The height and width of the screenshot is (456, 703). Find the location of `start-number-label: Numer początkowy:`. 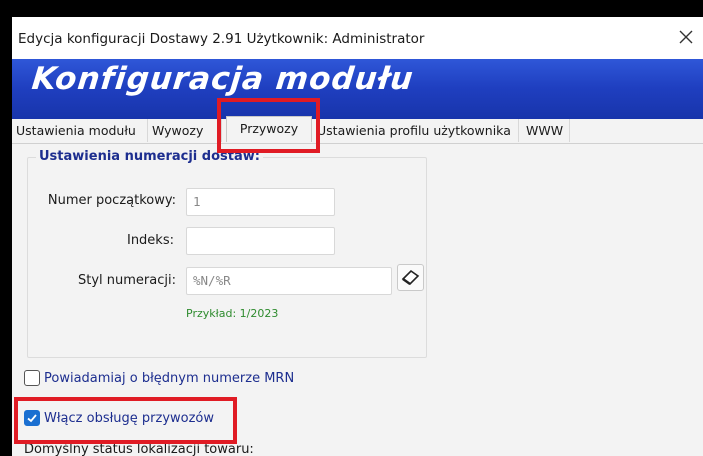

start-number-label: Numer początkowy: is located at coordinates (111, 200).